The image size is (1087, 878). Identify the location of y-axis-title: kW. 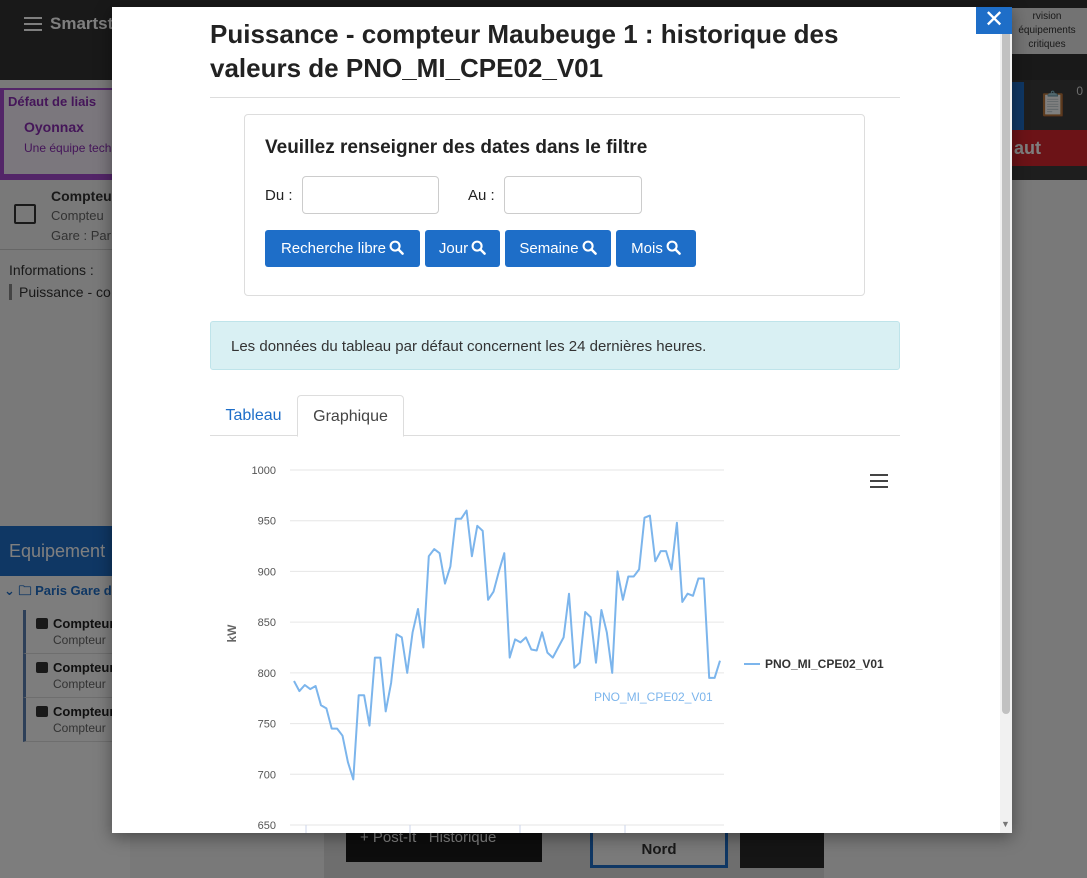
(232, 633).